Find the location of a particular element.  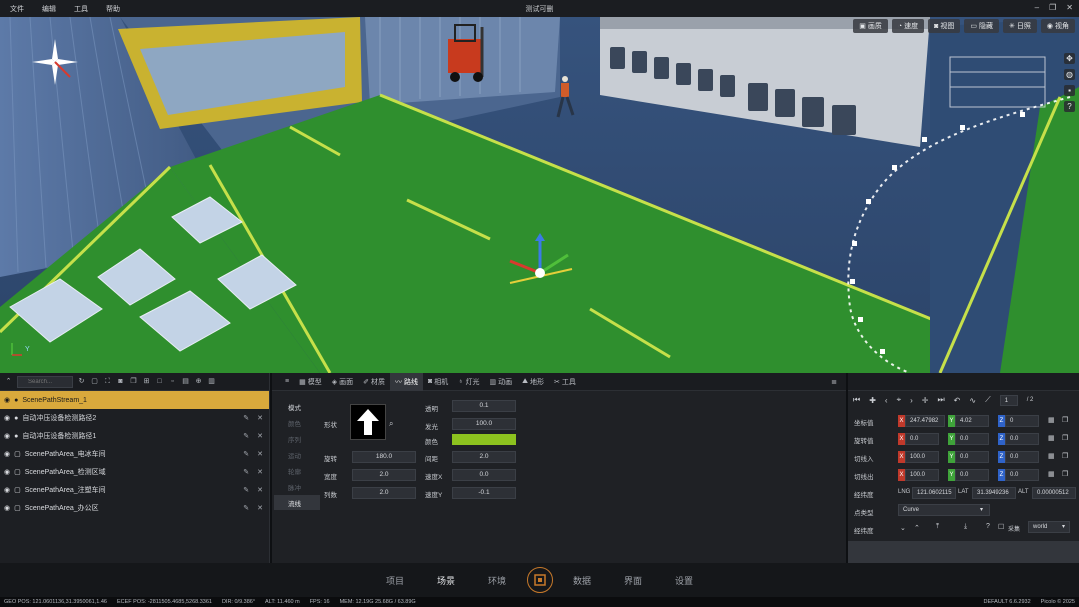

menu-file: 文件 is located at coordinates (17, 9).